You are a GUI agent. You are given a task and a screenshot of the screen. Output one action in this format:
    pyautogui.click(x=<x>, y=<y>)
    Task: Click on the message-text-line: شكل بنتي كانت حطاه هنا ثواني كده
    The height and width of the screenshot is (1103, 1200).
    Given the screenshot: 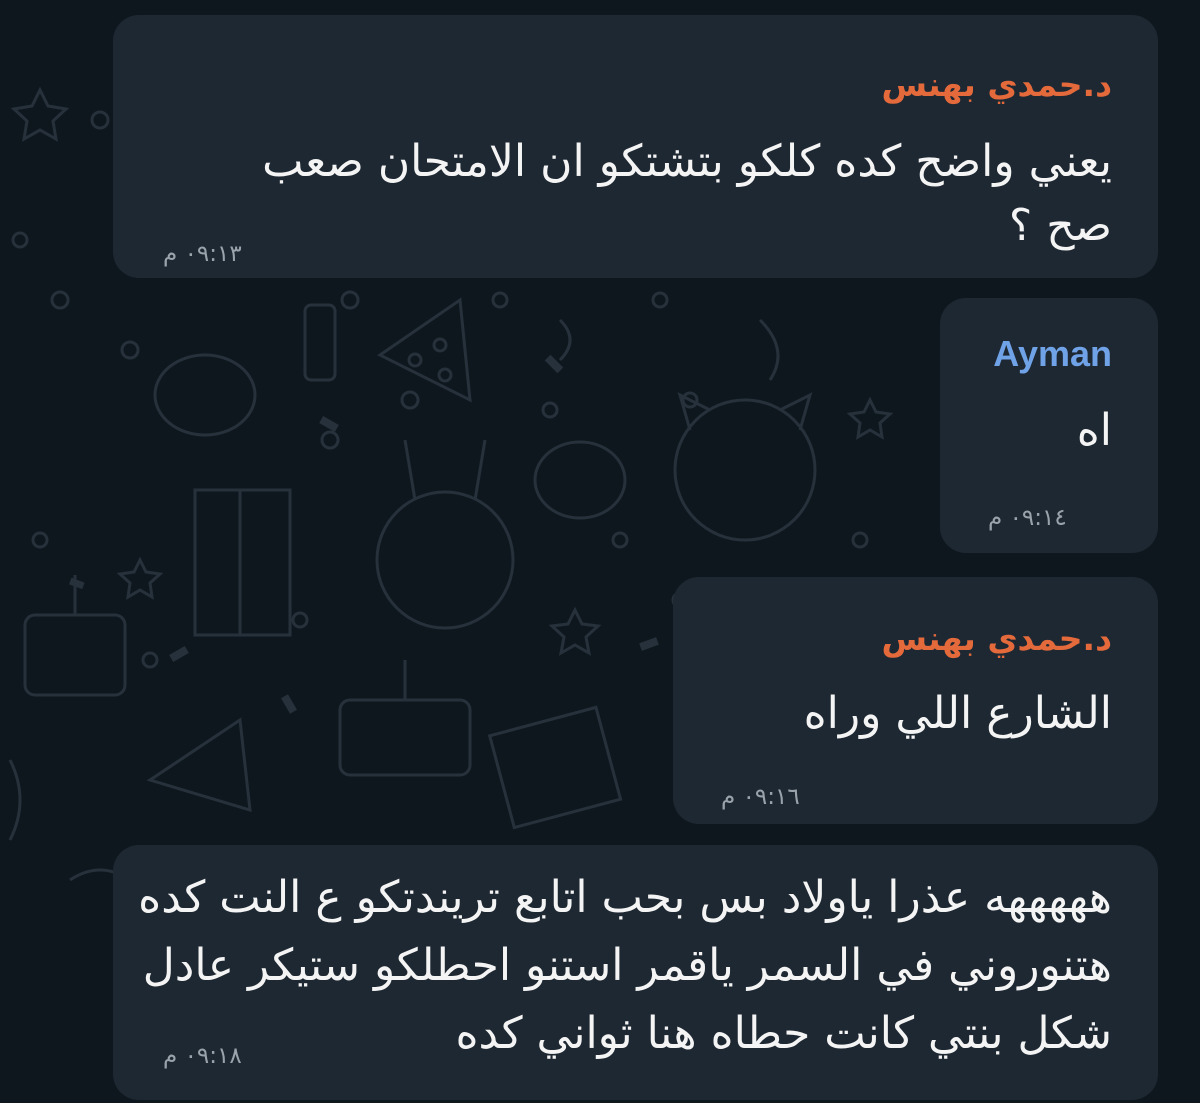 What is the action you would take?
    pyautogui.click(x=783, y=1033)
    